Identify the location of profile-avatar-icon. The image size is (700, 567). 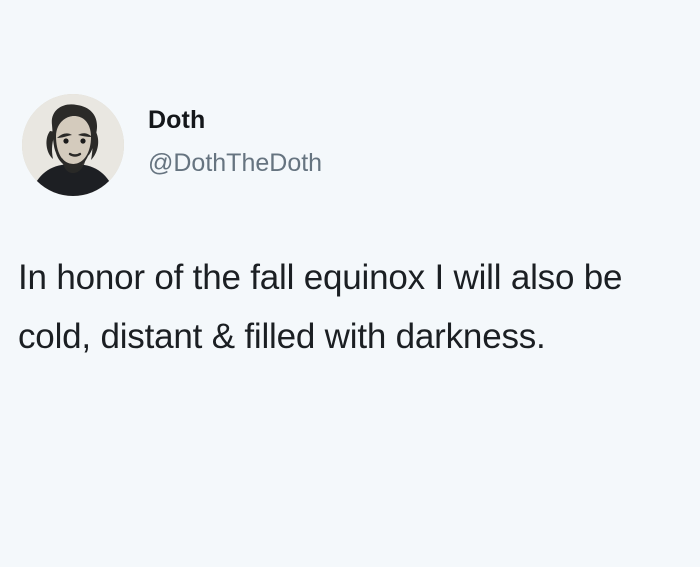
(73, 145).